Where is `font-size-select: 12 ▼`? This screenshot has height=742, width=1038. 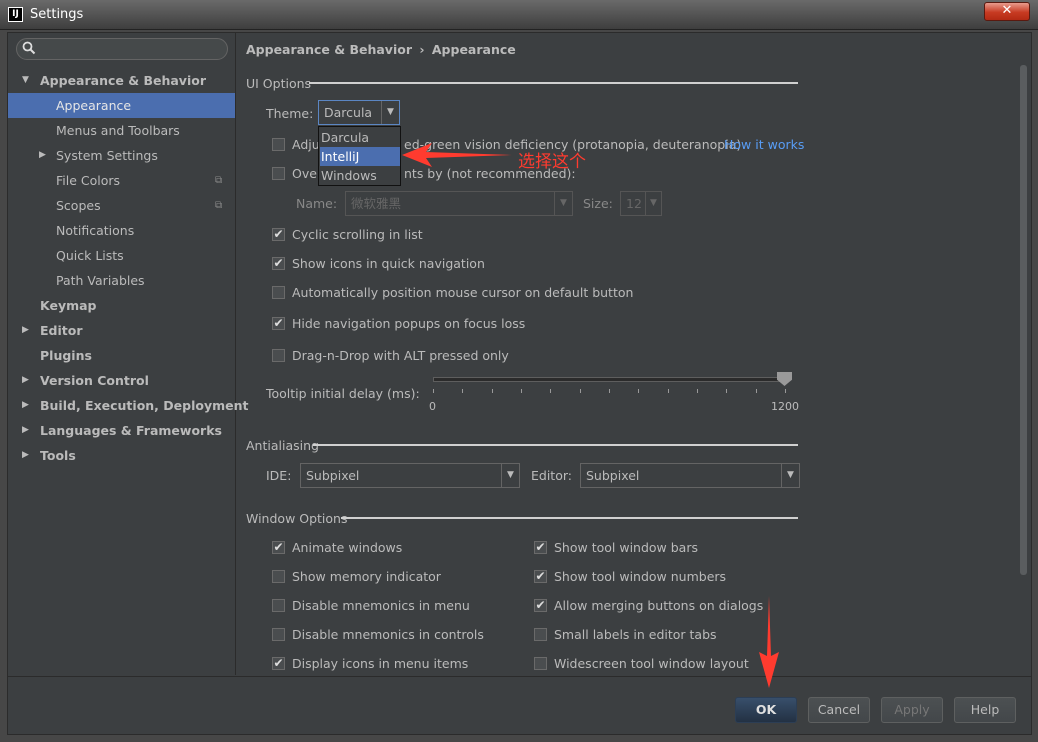 font-size-select: 12 ▼ is located at coordinates (641, 203).